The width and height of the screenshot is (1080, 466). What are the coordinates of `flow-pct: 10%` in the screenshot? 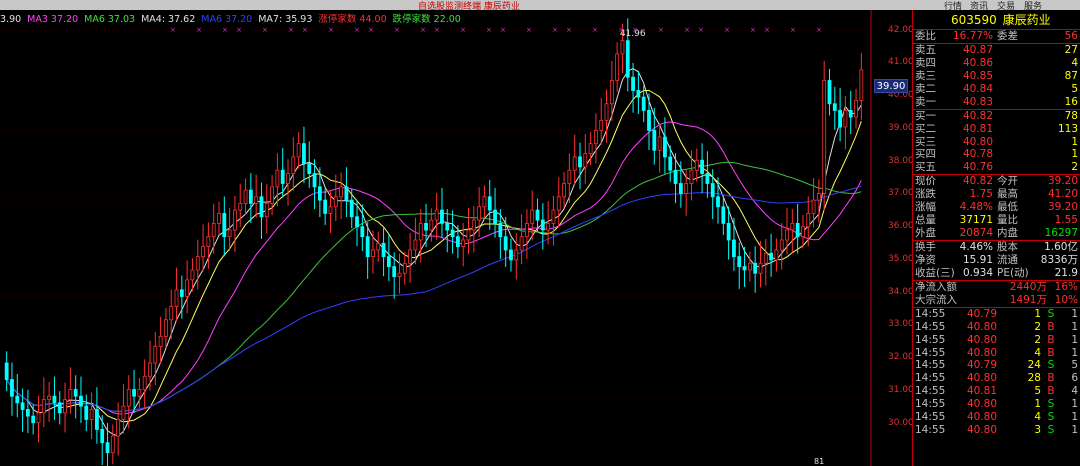 It's located at (1066, 299).